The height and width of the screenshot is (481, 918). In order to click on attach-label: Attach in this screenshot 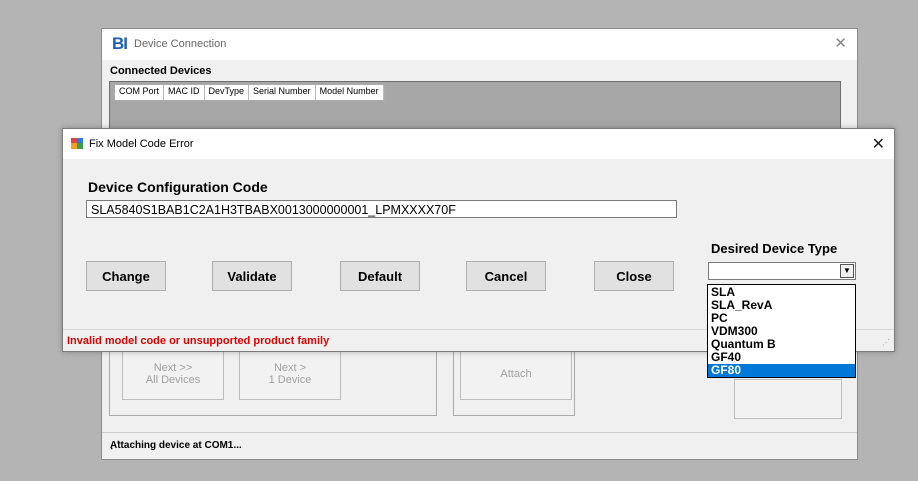, I will do `click(516, 374)`.